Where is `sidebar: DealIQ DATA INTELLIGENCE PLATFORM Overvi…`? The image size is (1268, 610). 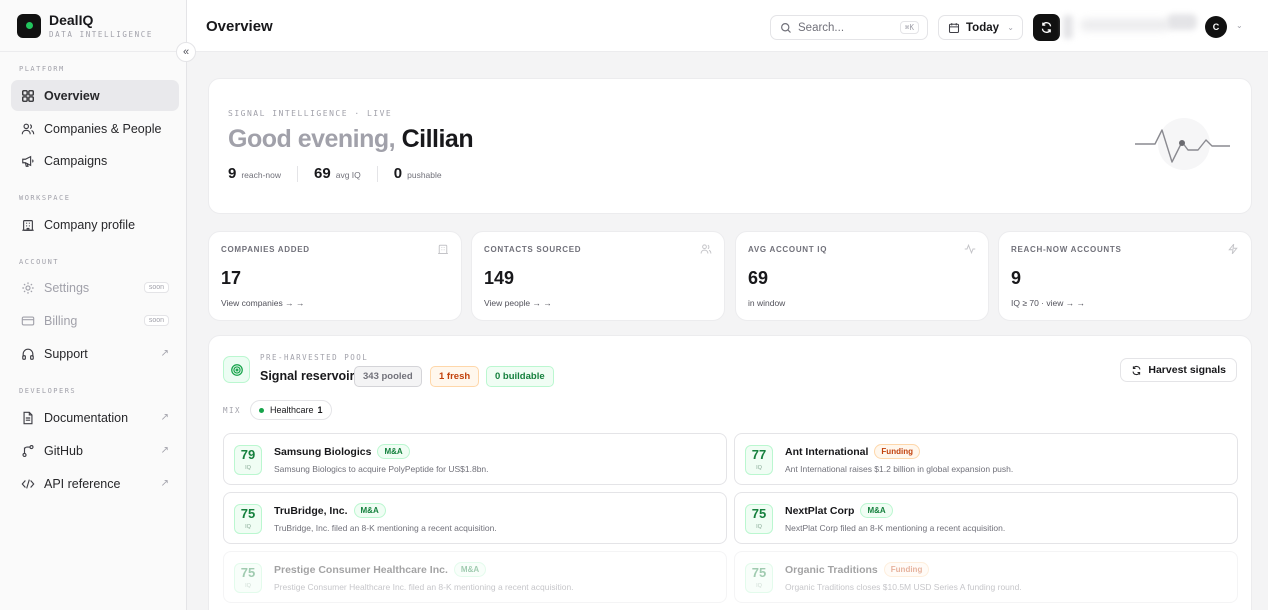
sidebar: DealIQ DATA INTELLIGENCE PLATFORM Overvi… is located at coordinates (93, 305).